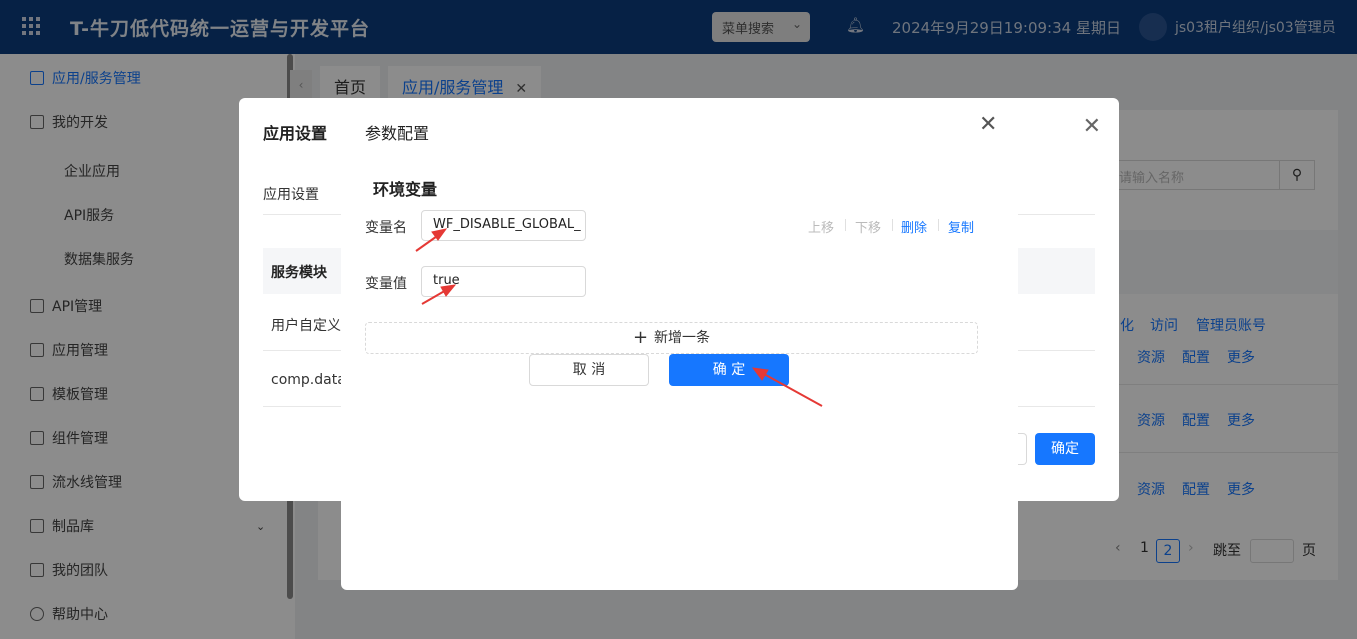  What do you see at coordinates (295, 133) in the screenshot?
I see `dialog-title: 应用设置` at bounding box center [295, 133].